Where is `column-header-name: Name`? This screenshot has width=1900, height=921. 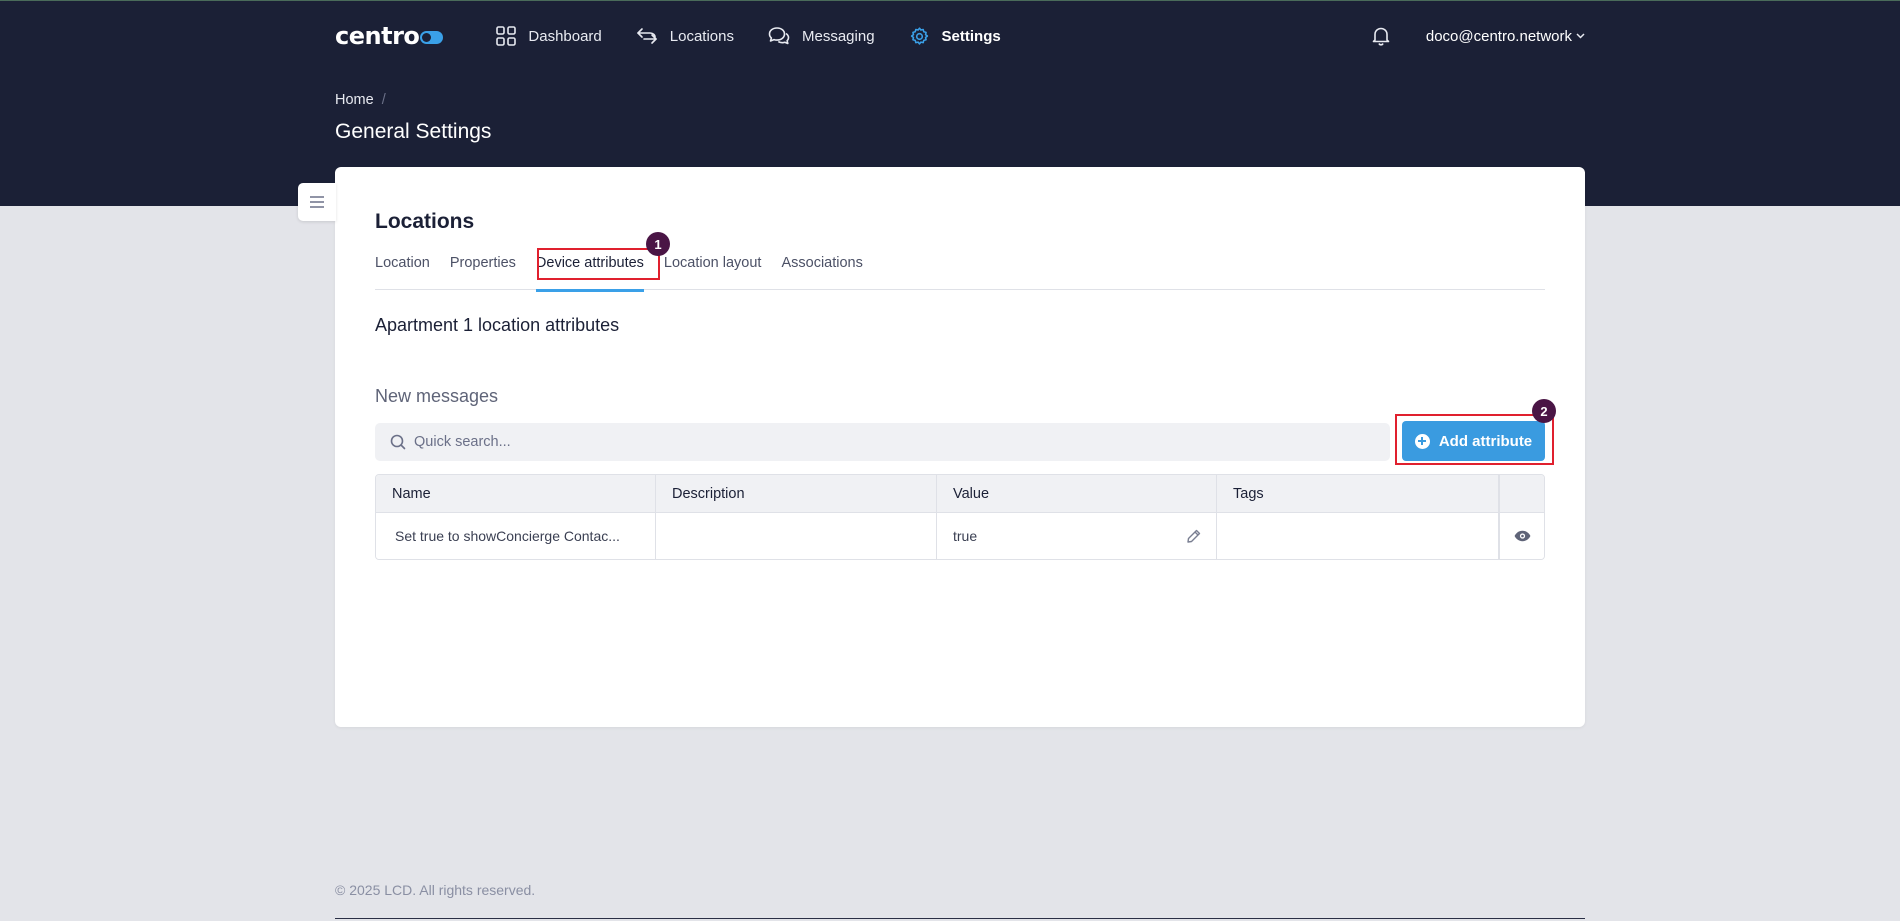 column-header-name: Name is located at coordinates (516, 493).